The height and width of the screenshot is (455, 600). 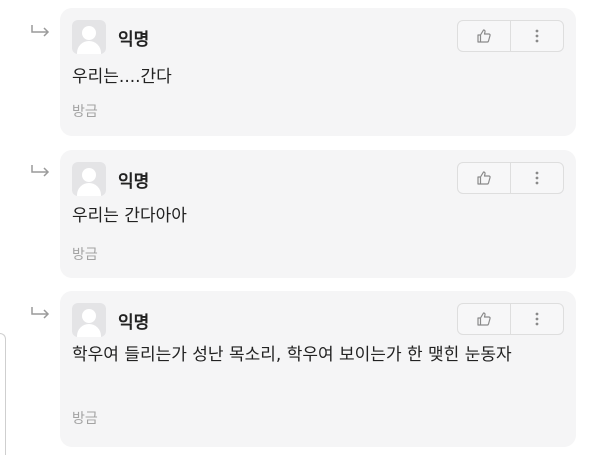 What do you see at coordinates (129, 216) in the screenshot?
I see `comment-text: 우리는 간다아아` at bounding box center [129, 216].